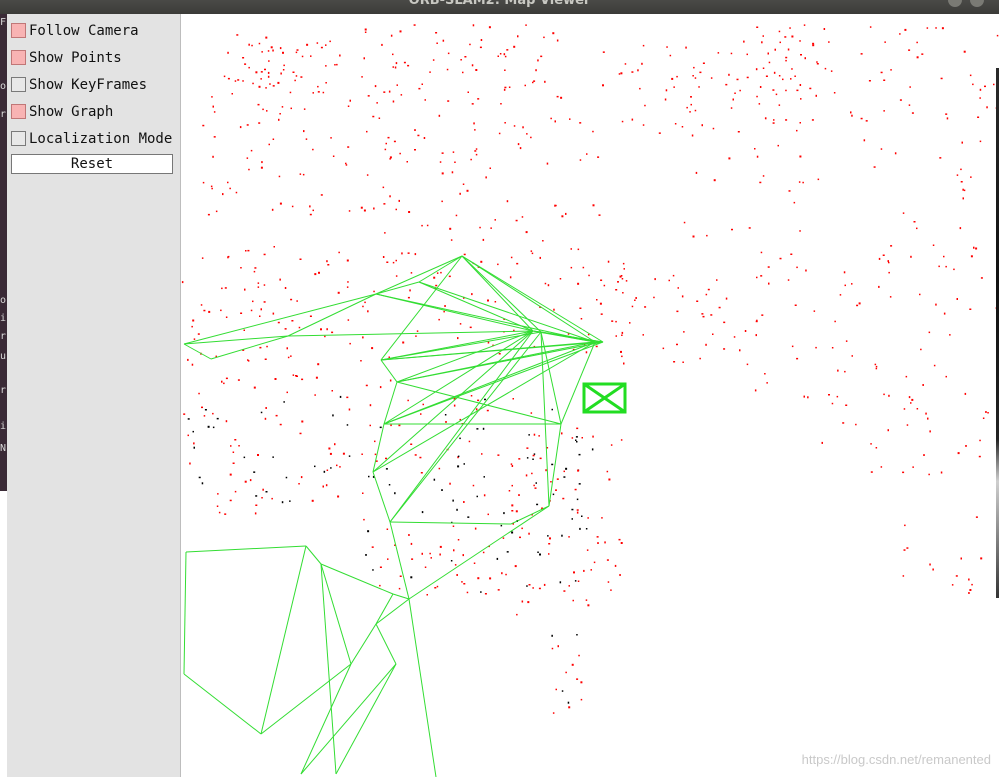 This screenshot has width=999, height=777. Describe the element at coordinates (95, 139) in the screenshot. I see `localization-mode-toggle: Localization Mode` at that location.